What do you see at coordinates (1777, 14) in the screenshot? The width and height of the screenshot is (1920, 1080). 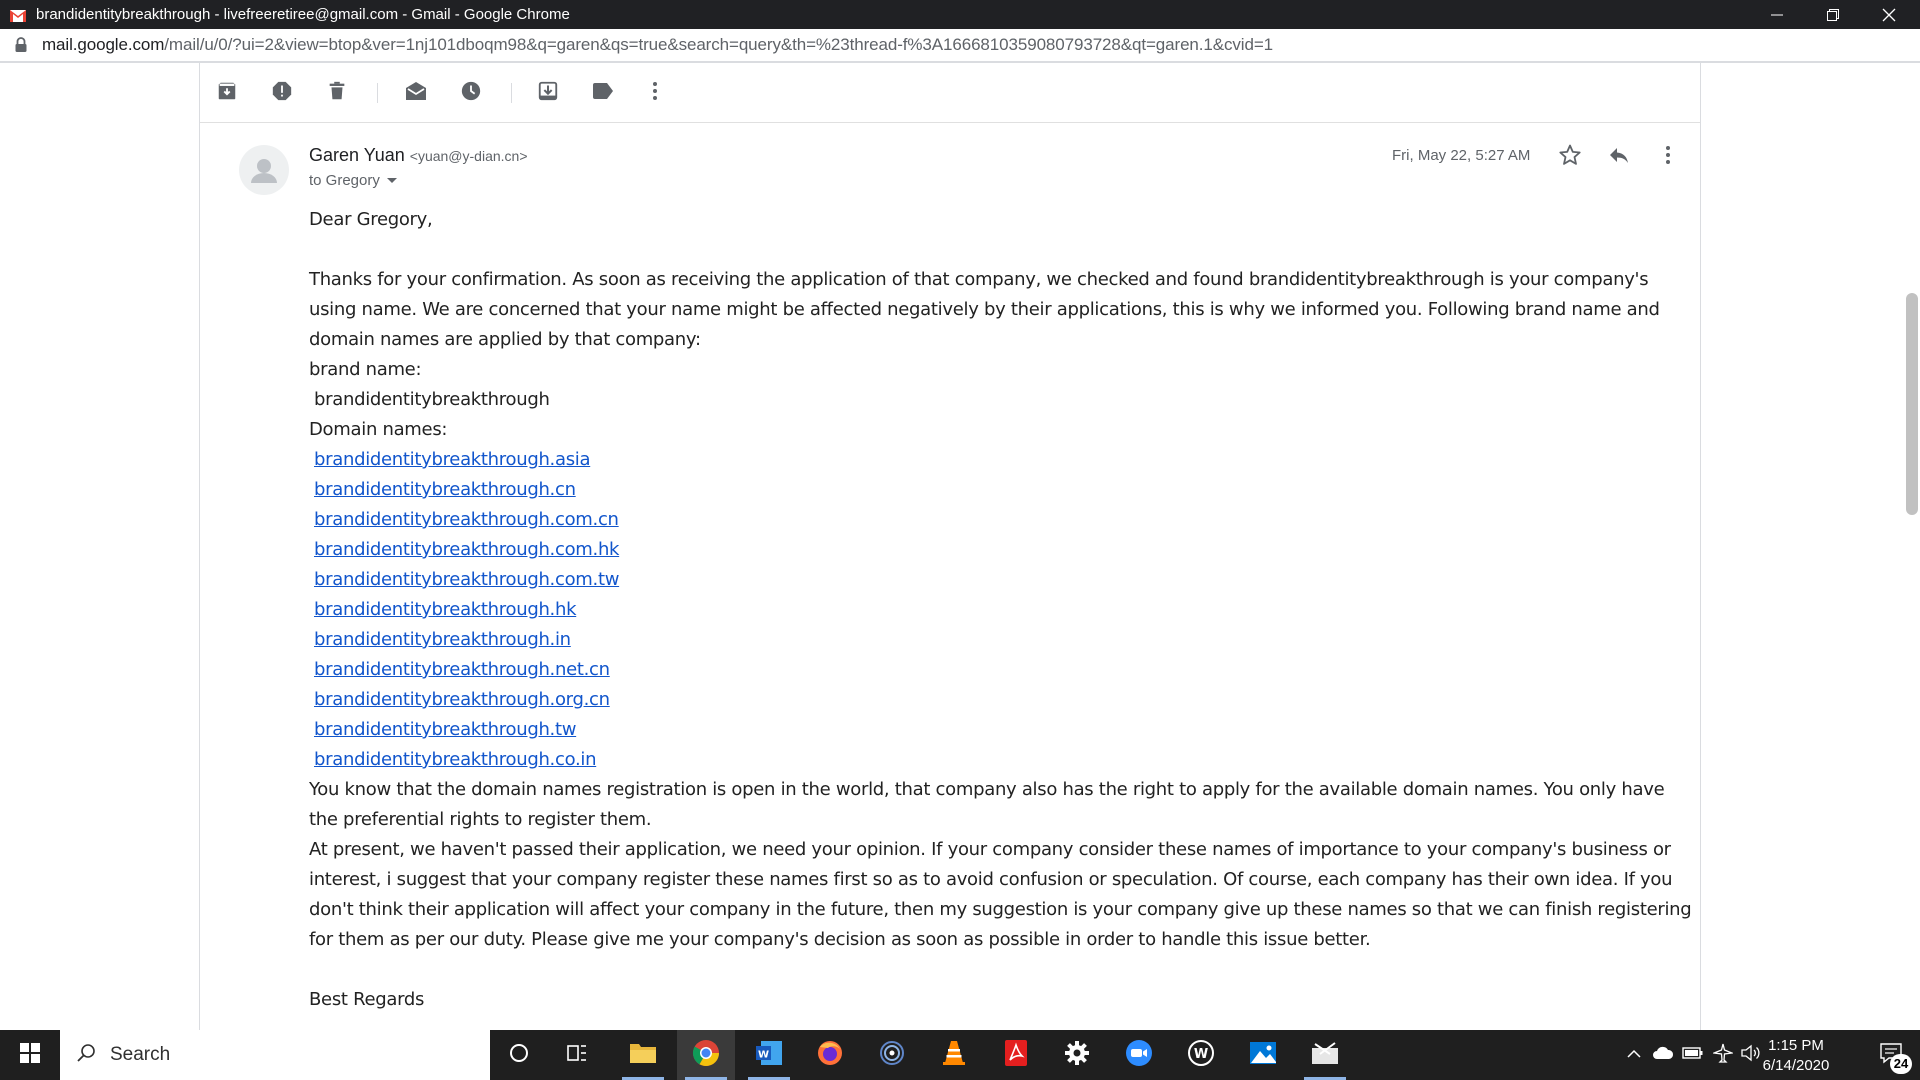 I see `minimize-button` at bounding box center [1777, 14].